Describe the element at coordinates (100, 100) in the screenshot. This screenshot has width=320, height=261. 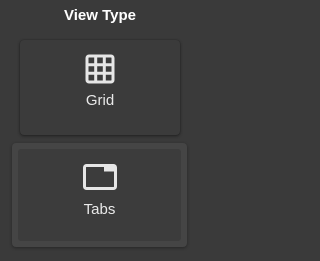
I see `grid-option-label: Grid` at that location.